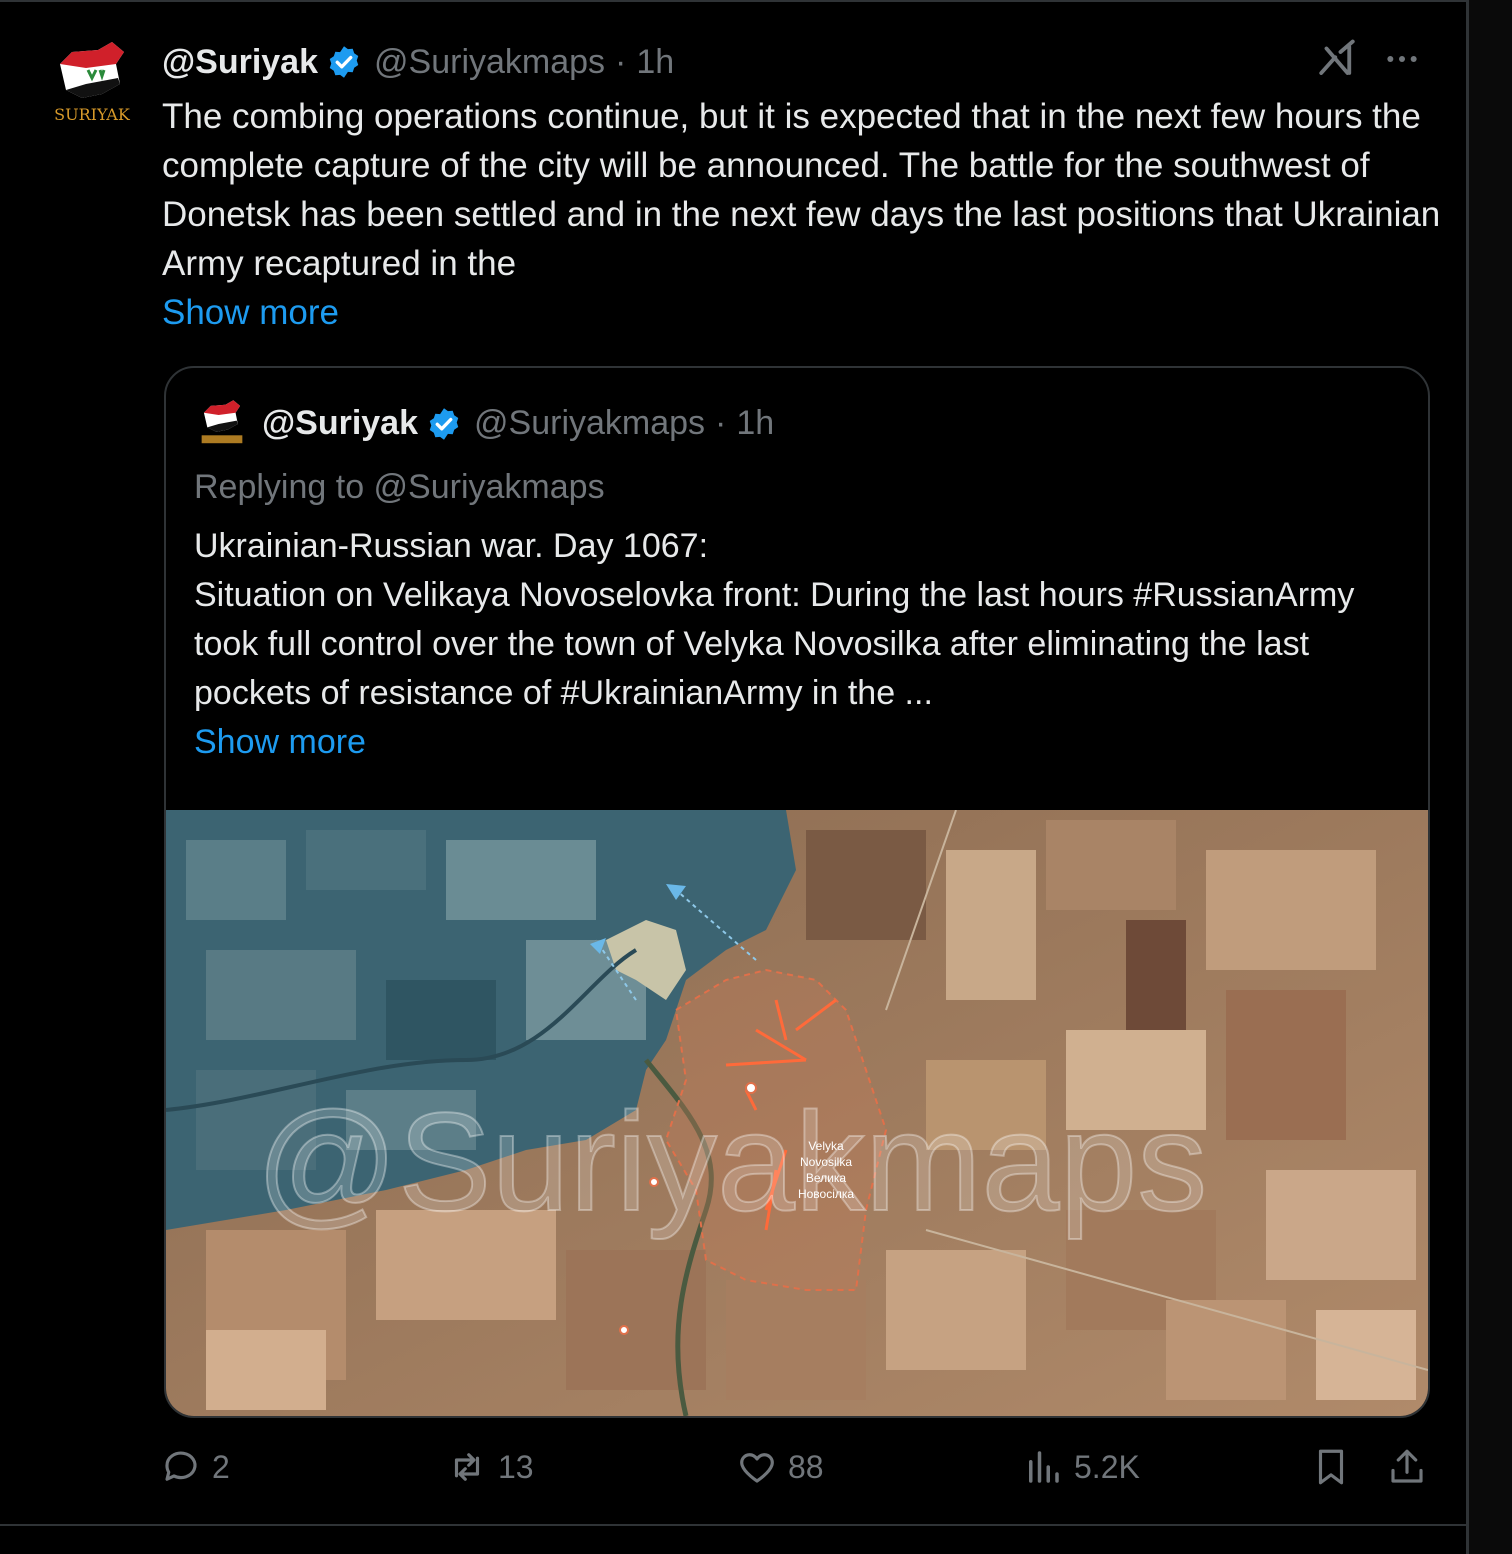 Image resolution: width=1512 pixels, height=1554 pixels. What do you see at coordinates (92, 84) in the screenshot?
I see `avatar: SURIYAK` at bounding box center [92, 84].